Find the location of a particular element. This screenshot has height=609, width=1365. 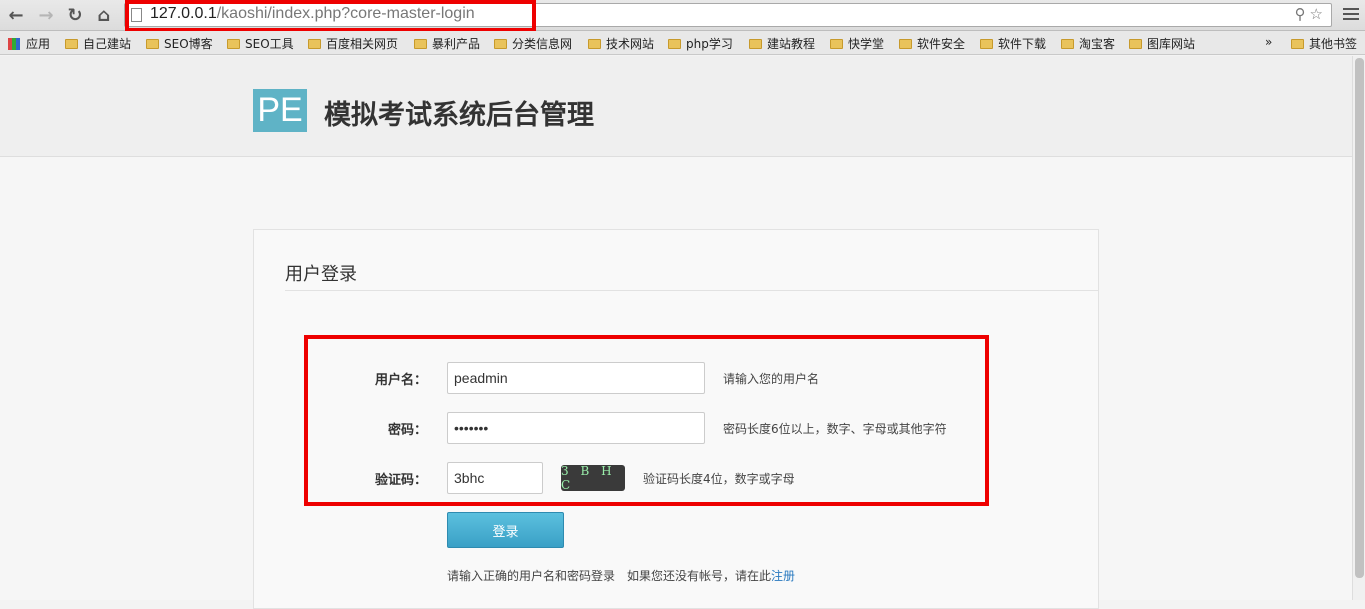

panel-title: 用户登录 is located at coordinates (321, 274).